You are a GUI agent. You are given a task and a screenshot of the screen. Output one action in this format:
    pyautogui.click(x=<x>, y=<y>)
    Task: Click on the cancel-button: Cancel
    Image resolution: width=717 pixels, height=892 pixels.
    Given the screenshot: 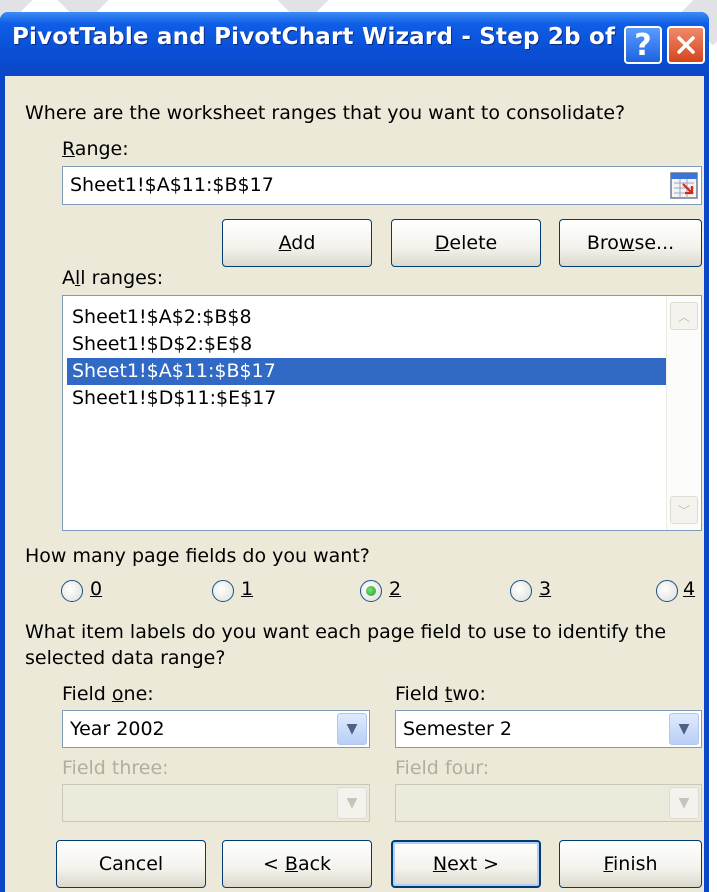 What is the action you would take?
    pyautogui.click(x=131, y=864)
    